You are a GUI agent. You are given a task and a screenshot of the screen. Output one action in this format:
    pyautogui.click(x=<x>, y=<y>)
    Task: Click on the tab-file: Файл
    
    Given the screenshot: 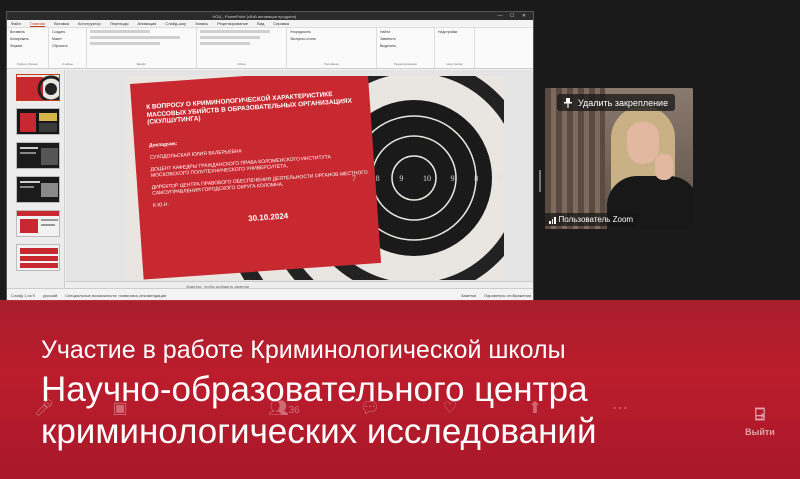 What is the action you would take?
    pyautogui.click(x=16, y=23)
    